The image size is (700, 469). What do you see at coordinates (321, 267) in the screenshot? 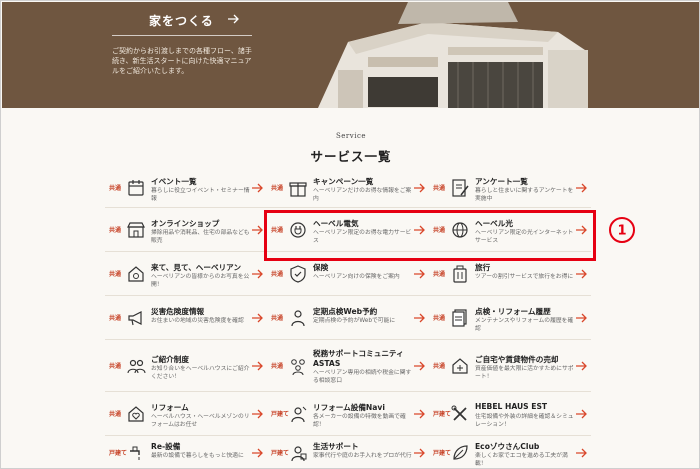
I see `service-title: 保険` at bounding box center [321, 267].